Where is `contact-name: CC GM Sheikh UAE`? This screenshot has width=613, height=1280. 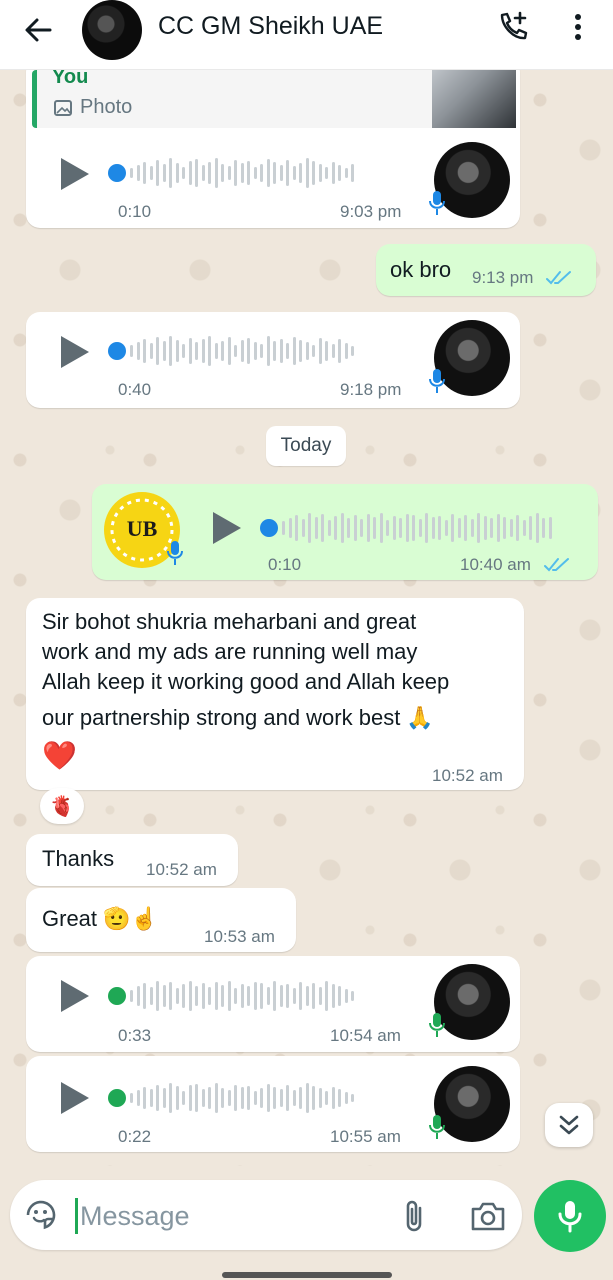
contact-name: CC GM Sheikh UAE is located at coordinates (270, 26).